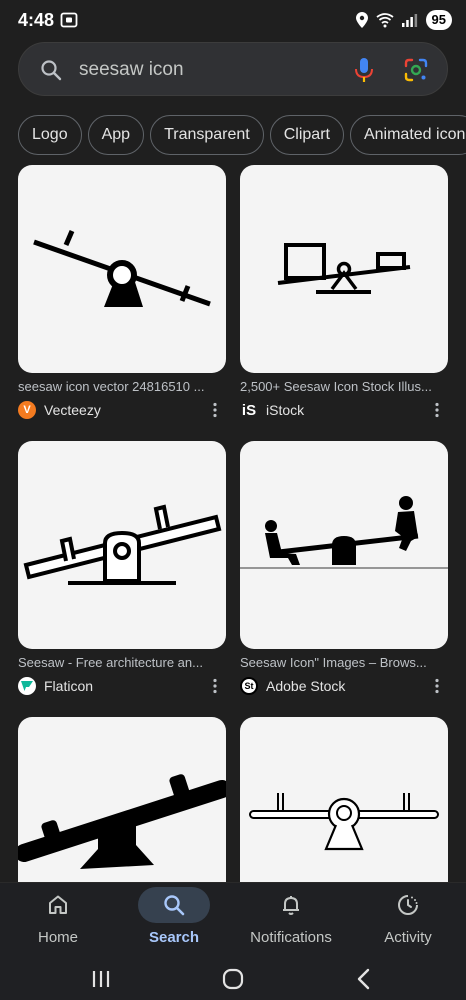 The height and width of the screenshot is (1000, 466). I want to click on microphone-icon, so click(364, 70).